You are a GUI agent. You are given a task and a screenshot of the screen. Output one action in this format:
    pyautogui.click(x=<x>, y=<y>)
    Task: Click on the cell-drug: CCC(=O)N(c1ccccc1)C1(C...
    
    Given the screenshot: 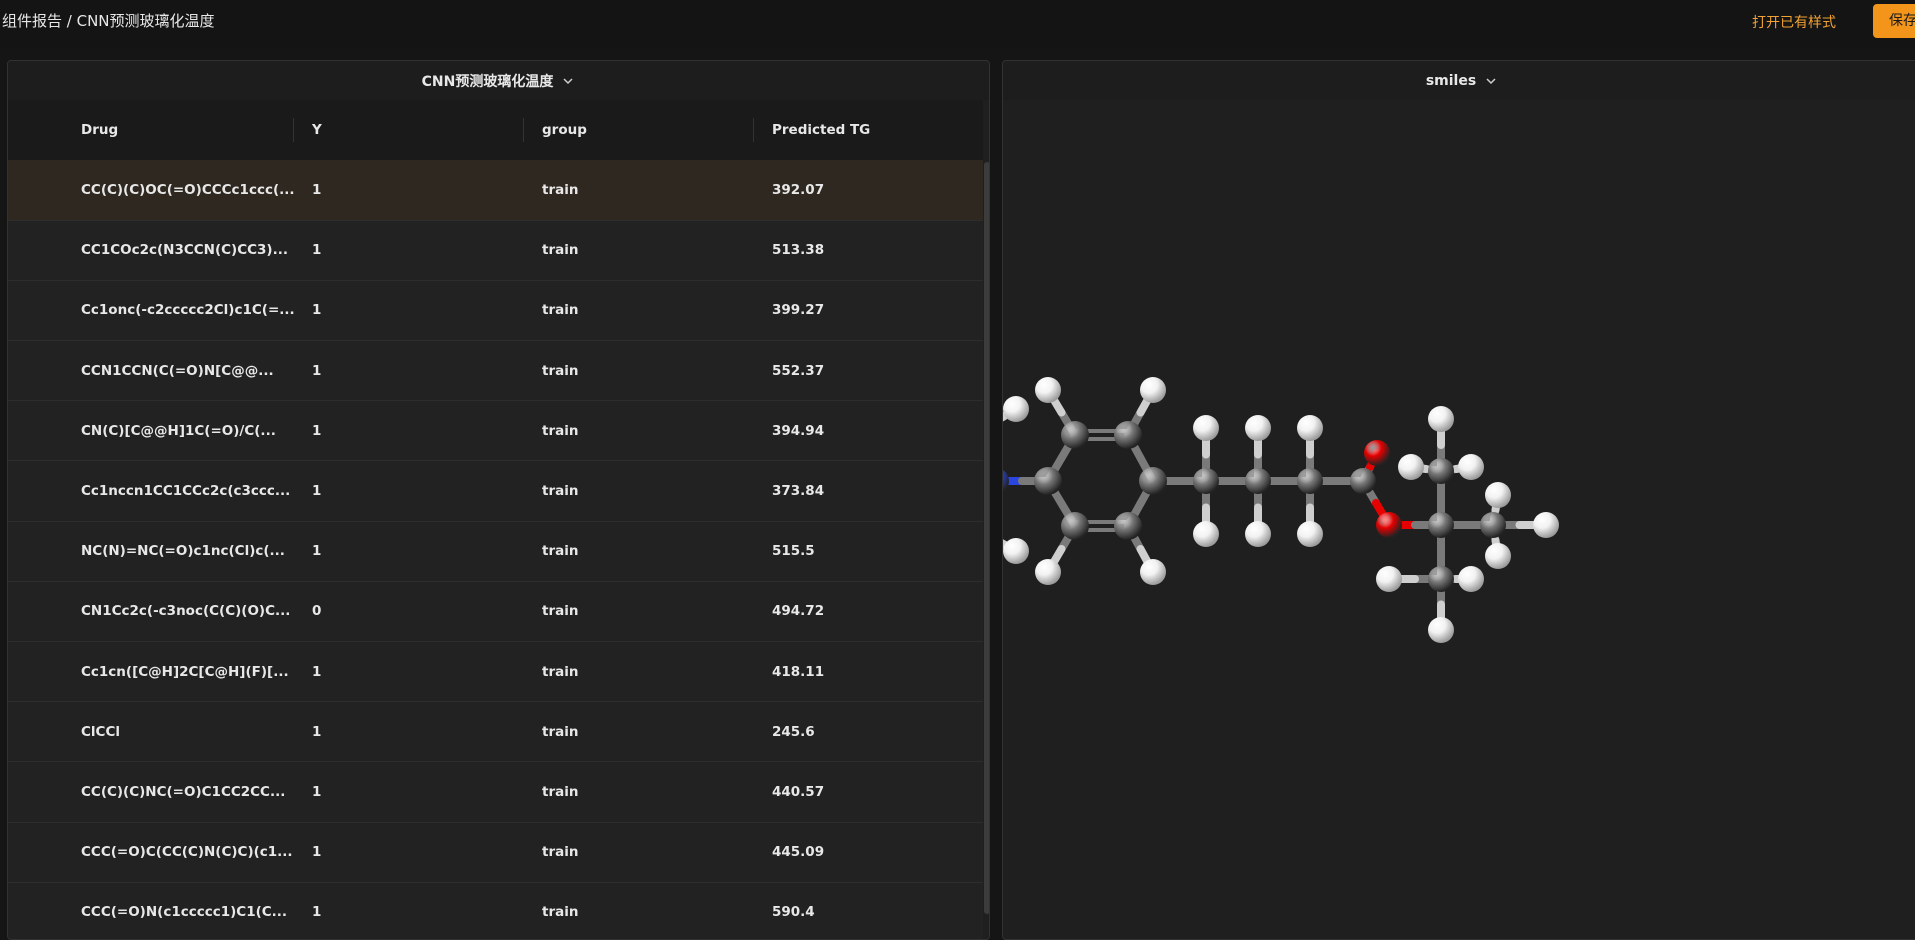 What is the action you would take?
    pyautogui.click(x=184, y=912)
    